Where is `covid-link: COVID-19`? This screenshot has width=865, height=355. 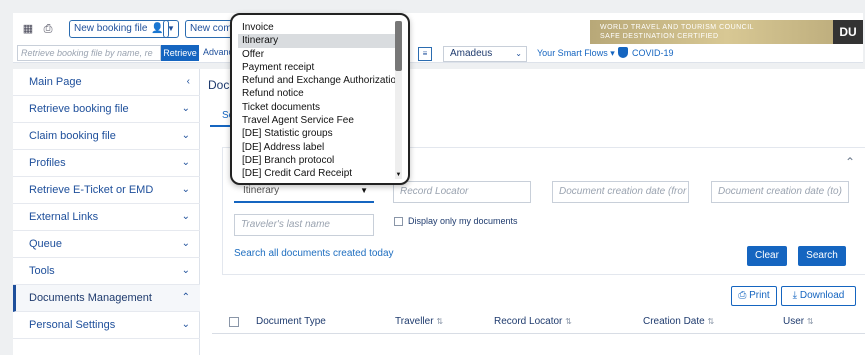 covid-link: COVID-19 is located at coordinates (646, 52).